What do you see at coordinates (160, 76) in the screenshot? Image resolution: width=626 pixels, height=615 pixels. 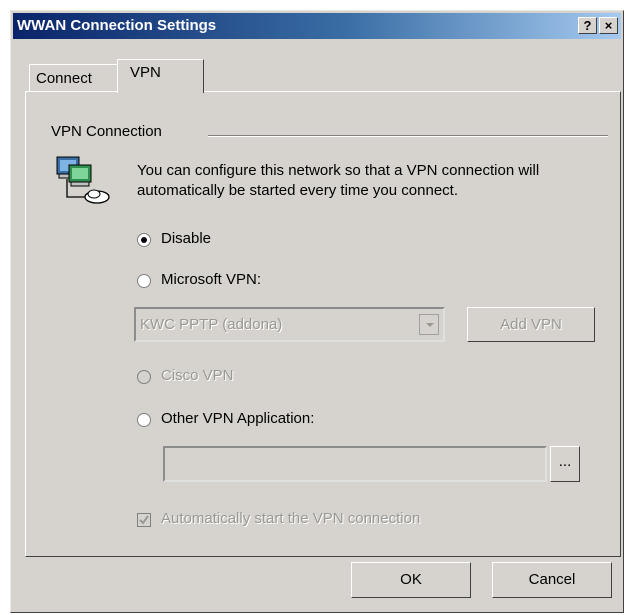 I see `tab-vpn: VPN` at bounding box center [160, 76].